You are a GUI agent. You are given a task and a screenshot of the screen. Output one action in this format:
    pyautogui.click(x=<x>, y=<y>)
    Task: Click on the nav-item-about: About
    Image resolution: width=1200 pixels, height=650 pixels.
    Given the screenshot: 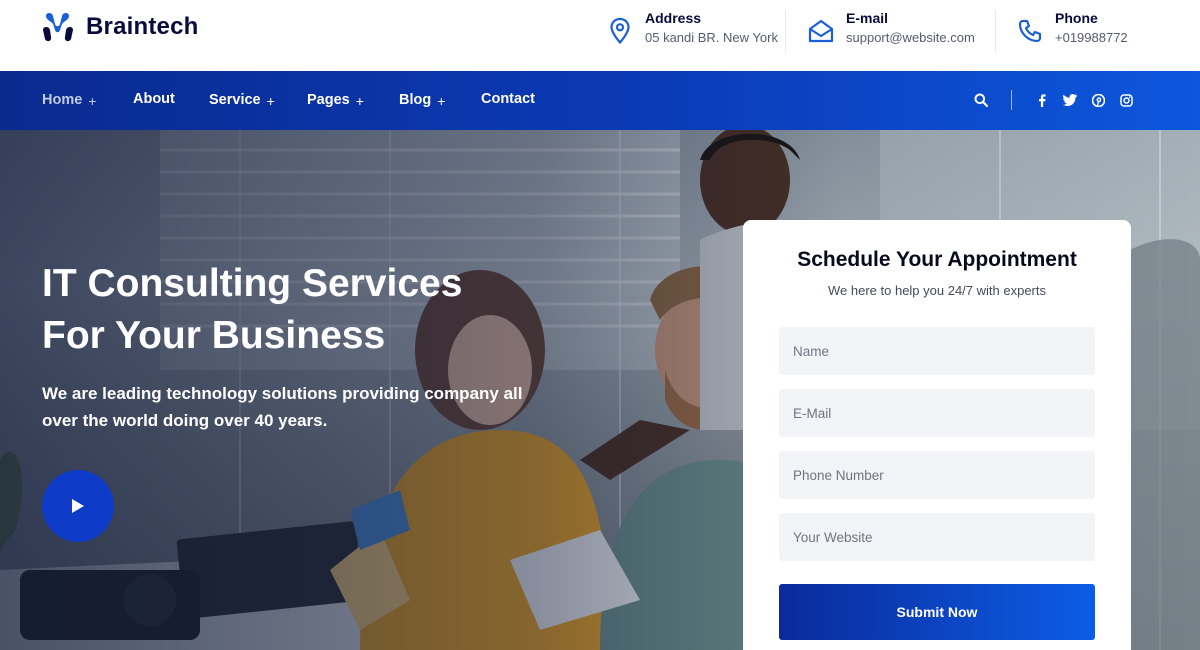 What is the action you would take?
    pyautogui.click(x=154, y=99)
    